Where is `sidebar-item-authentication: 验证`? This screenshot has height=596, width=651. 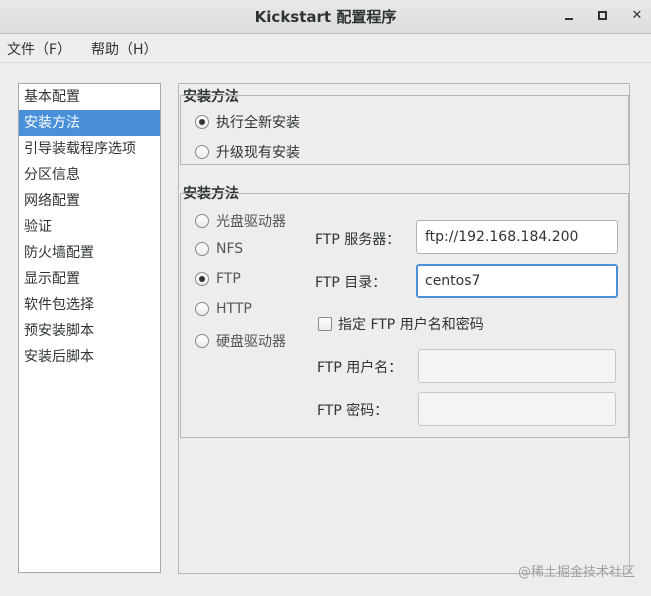
sidebar-item-authentication: 验证 is located at coordinates (89, 227).